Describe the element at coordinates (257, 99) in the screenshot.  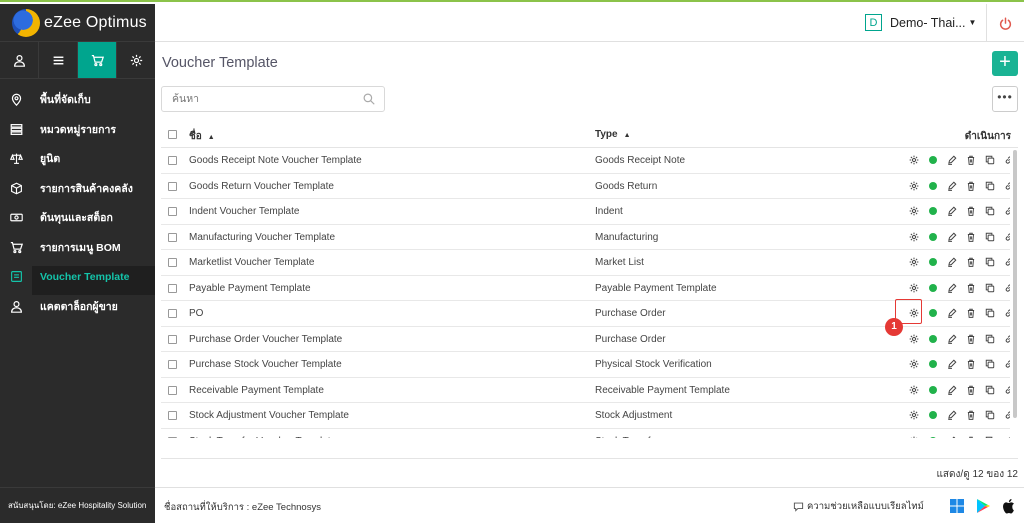
I see `search-input` at that location.